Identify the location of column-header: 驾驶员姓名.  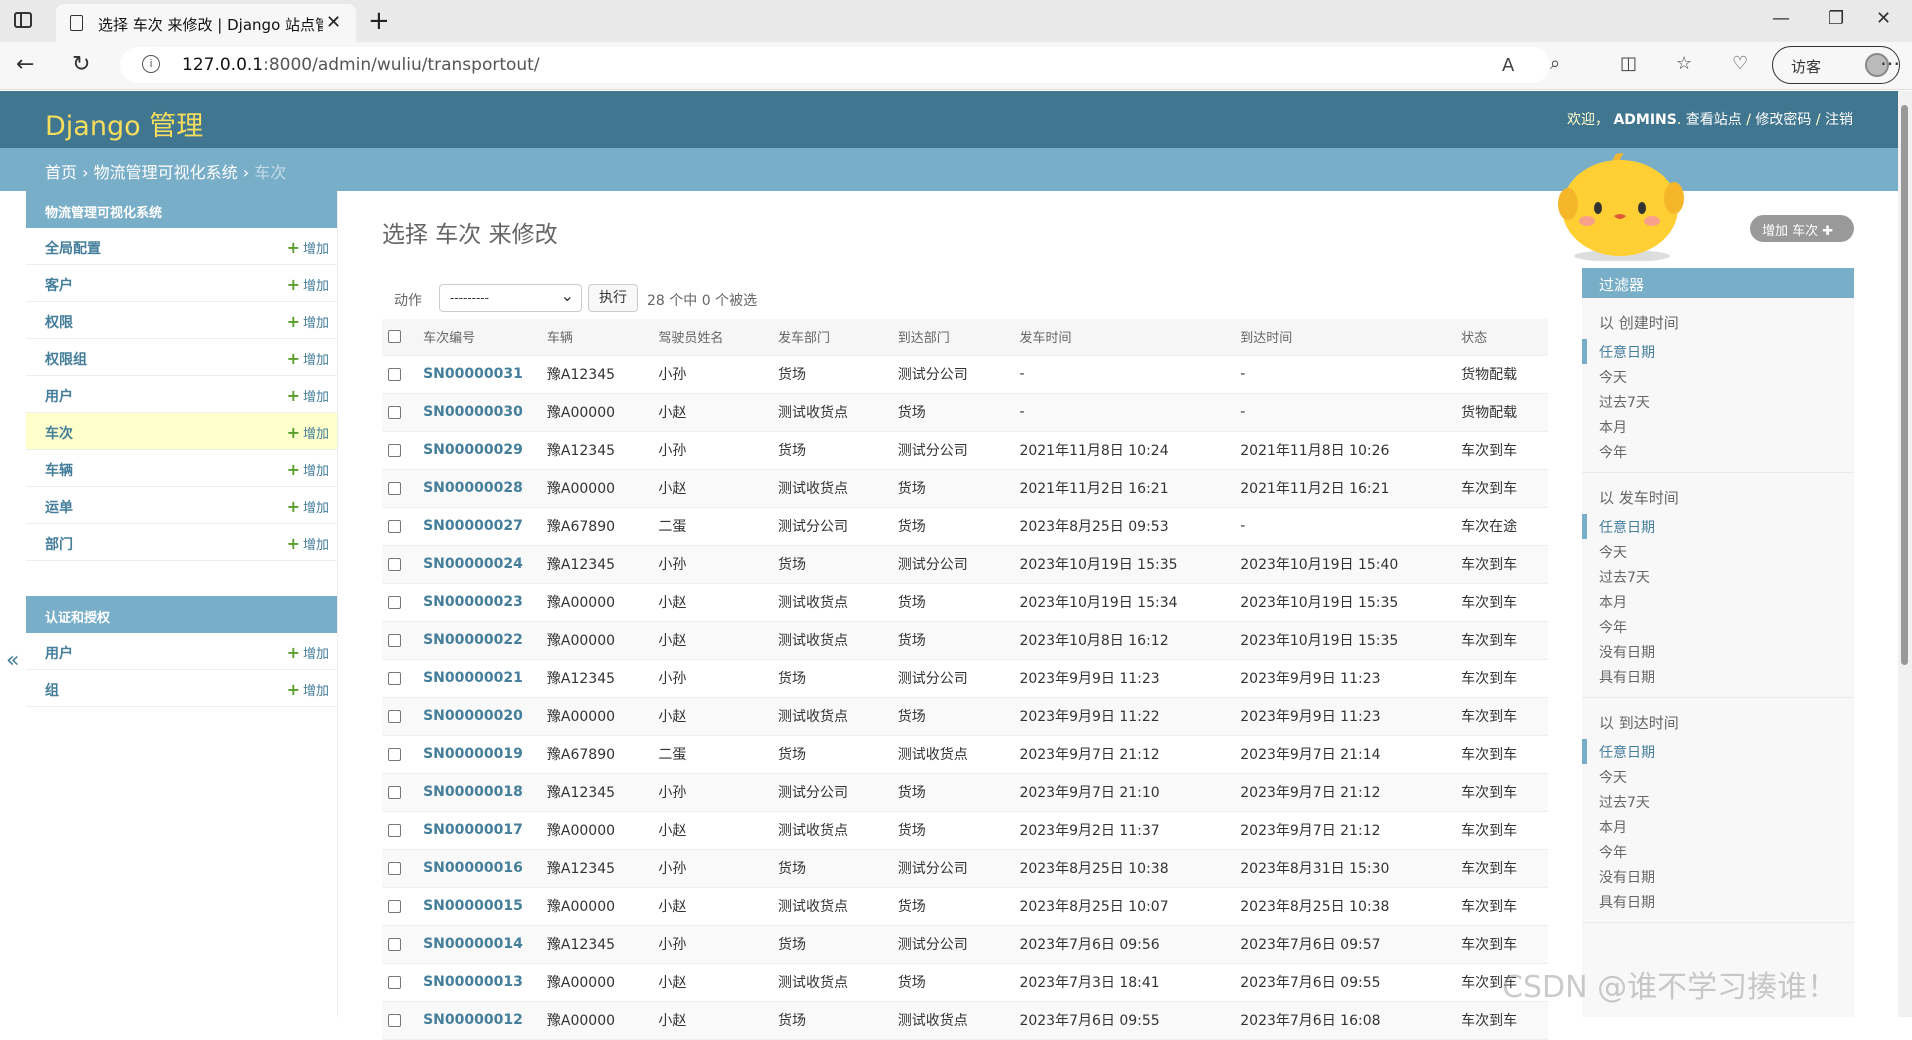
(712, 337).